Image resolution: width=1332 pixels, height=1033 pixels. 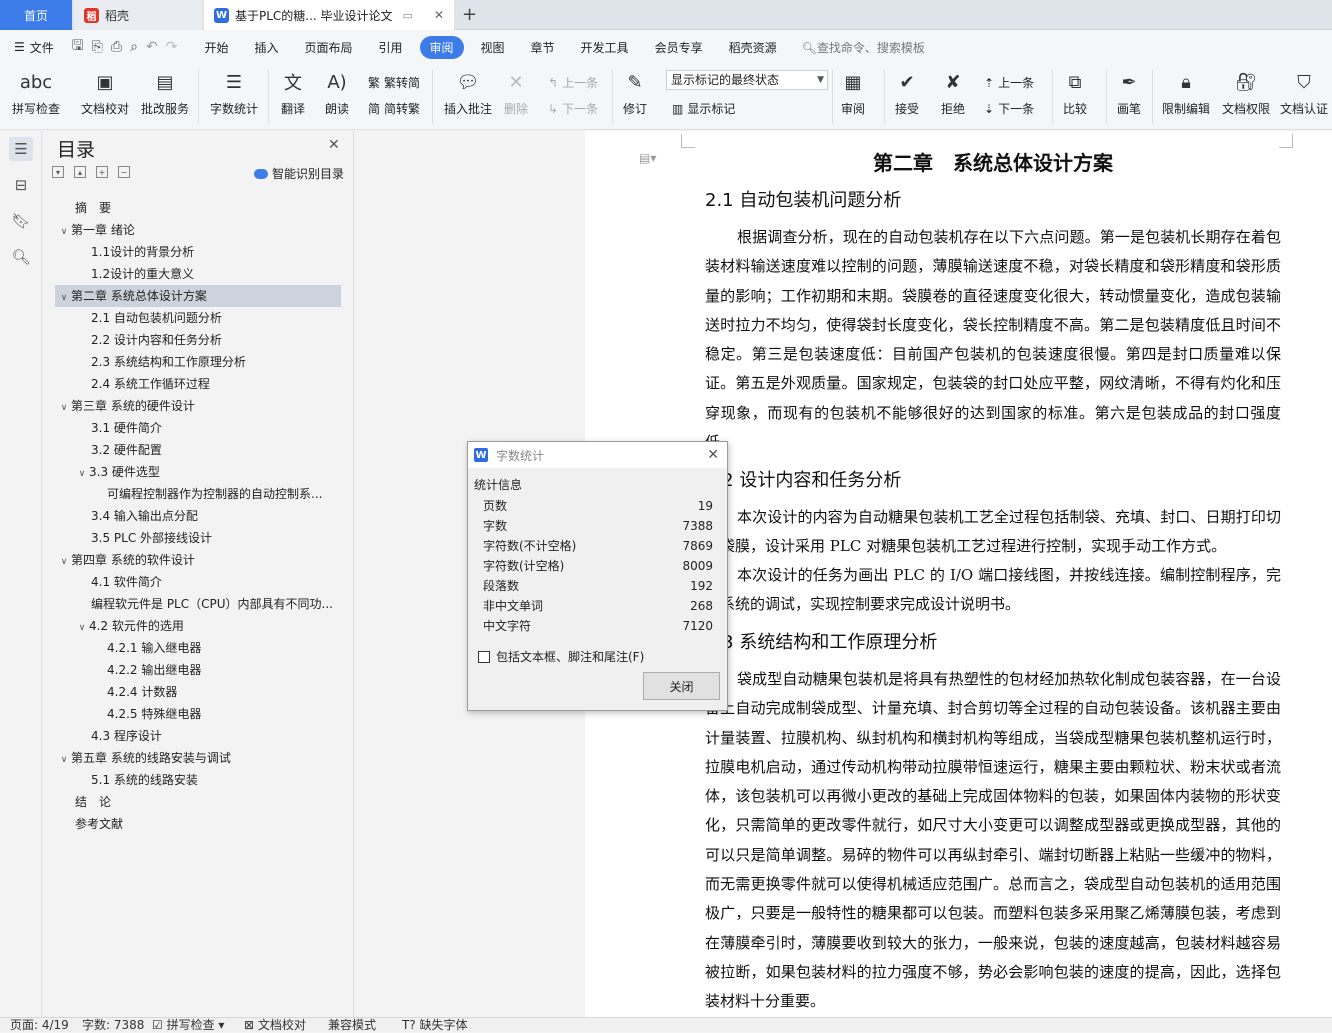 I want to click on toc-item: 2.4 系统工作循环过程, so click(x=198, y=384).